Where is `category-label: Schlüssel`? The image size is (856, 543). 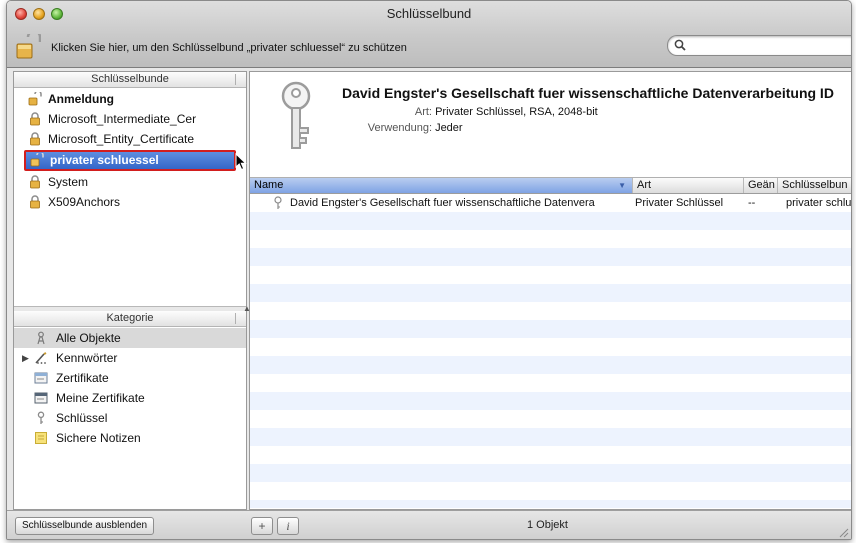
category-label: Schlüssel is located at coordinates (82, 418).